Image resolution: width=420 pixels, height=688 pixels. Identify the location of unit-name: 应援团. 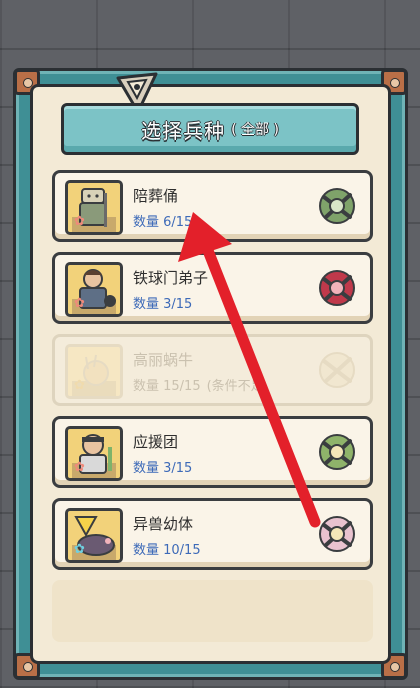
(156, 442).